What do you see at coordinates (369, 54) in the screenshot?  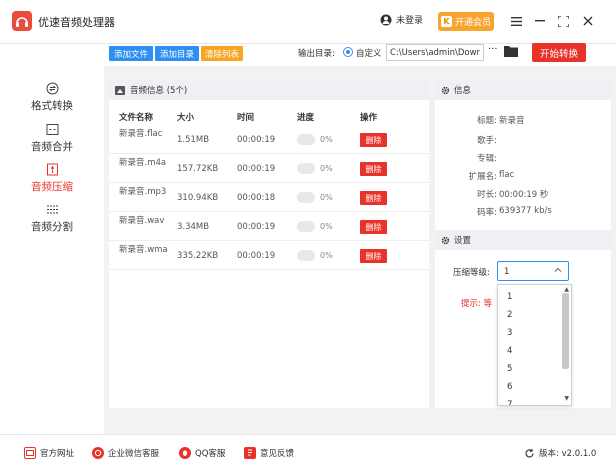 I see `custom-radio-label: 自定义` at bounding box center [369, 54].